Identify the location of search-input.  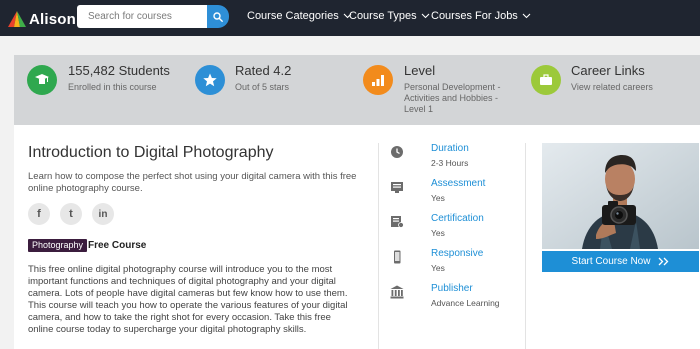
(142, 16).